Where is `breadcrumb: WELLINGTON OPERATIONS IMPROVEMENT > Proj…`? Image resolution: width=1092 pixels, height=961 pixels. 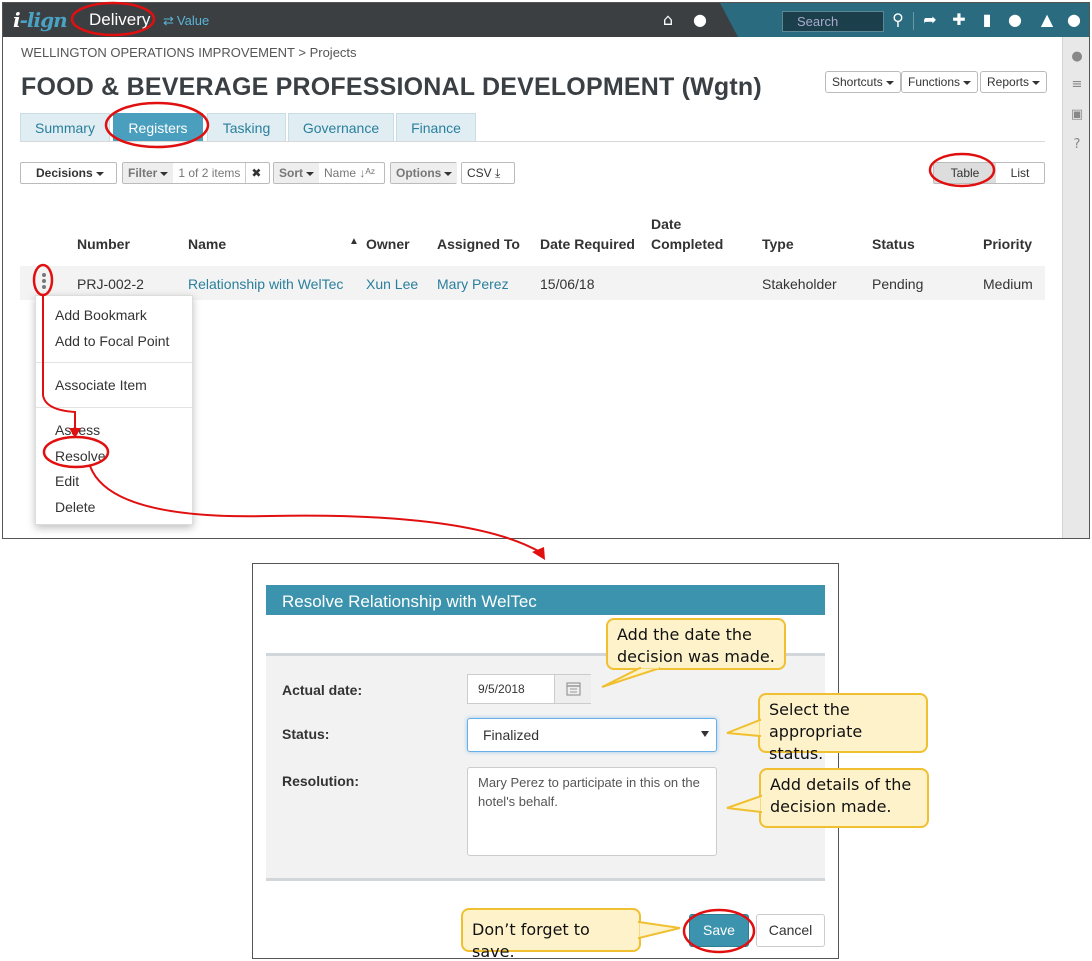
breadcrumb: WELLINGTON OPERATIONS IMPROVEMENT > Proj… is located at coordinates (189, 52).